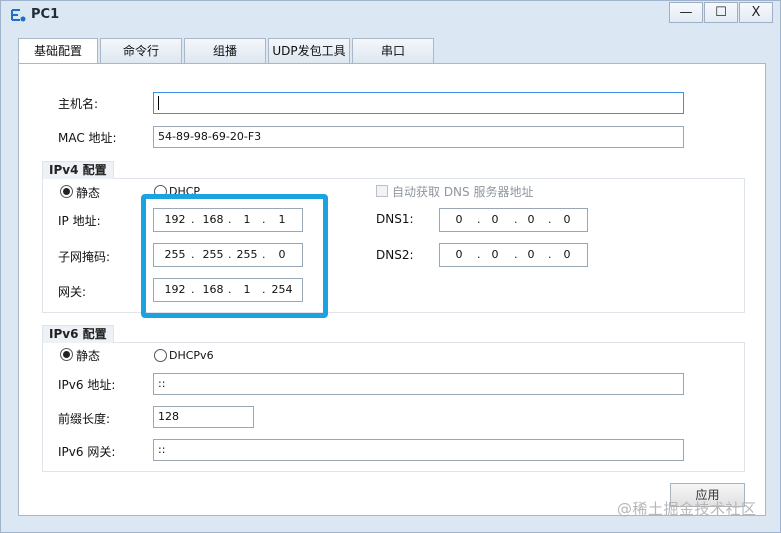 This screenshot has height=533, width=781. What do you see at coordinates (390, 15) in the screenshot?
I see `title-bar: PC1 — ☐ X` at bounding box center [390, 15].